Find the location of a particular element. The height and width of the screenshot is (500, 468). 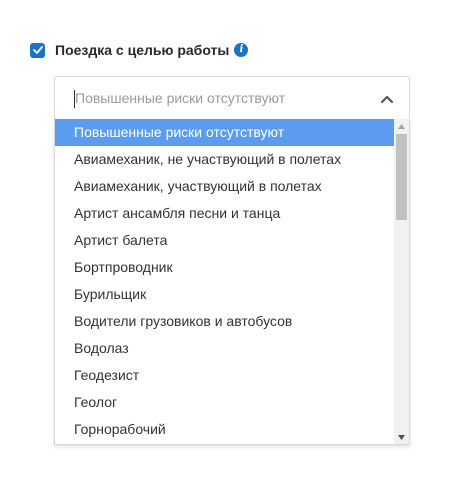

checkmark-icon is located at coordinates (37, 50).